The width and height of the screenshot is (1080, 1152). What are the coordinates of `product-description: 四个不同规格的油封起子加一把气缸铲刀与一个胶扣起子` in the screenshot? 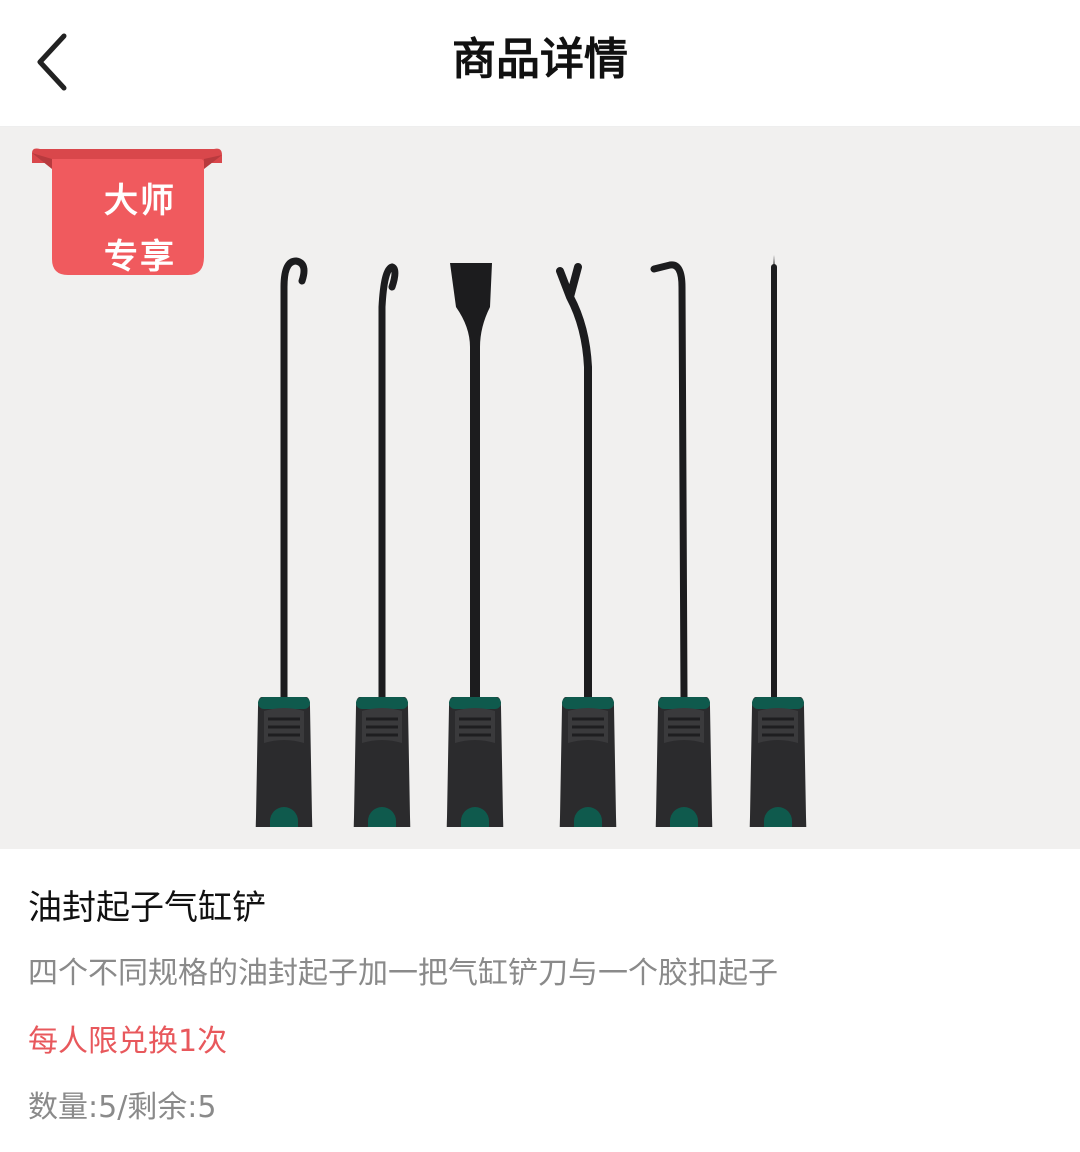 It's located at (403, 973).